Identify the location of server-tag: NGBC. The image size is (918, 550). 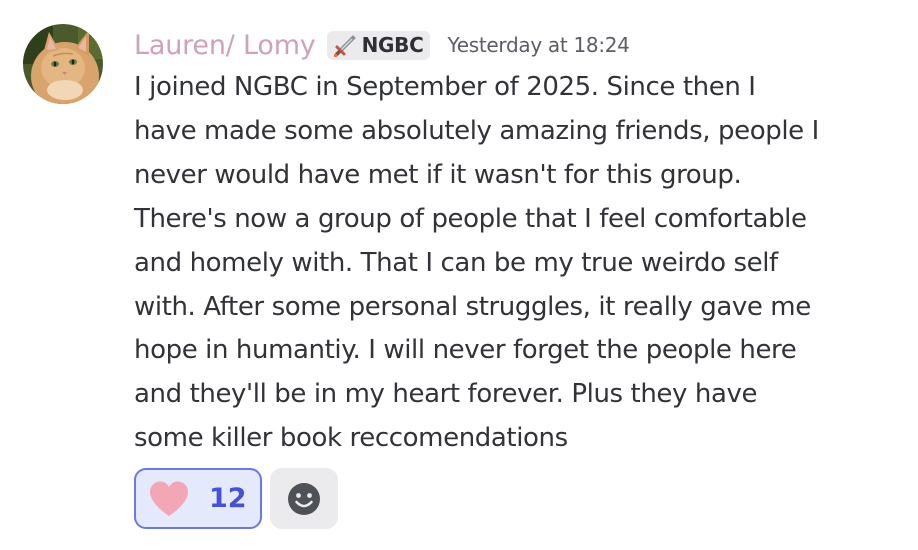
(378, 45).